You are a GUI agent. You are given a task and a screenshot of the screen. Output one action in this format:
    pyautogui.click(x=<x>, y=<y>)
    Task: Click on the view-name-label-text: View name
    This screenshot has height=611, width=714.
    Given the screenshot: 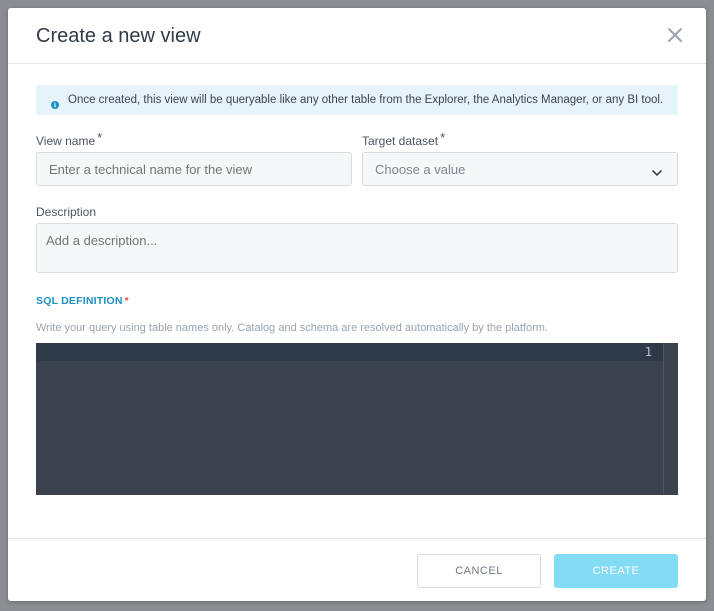 What is the action you would take?
    pyautogui.click(x=66, y=141)
    